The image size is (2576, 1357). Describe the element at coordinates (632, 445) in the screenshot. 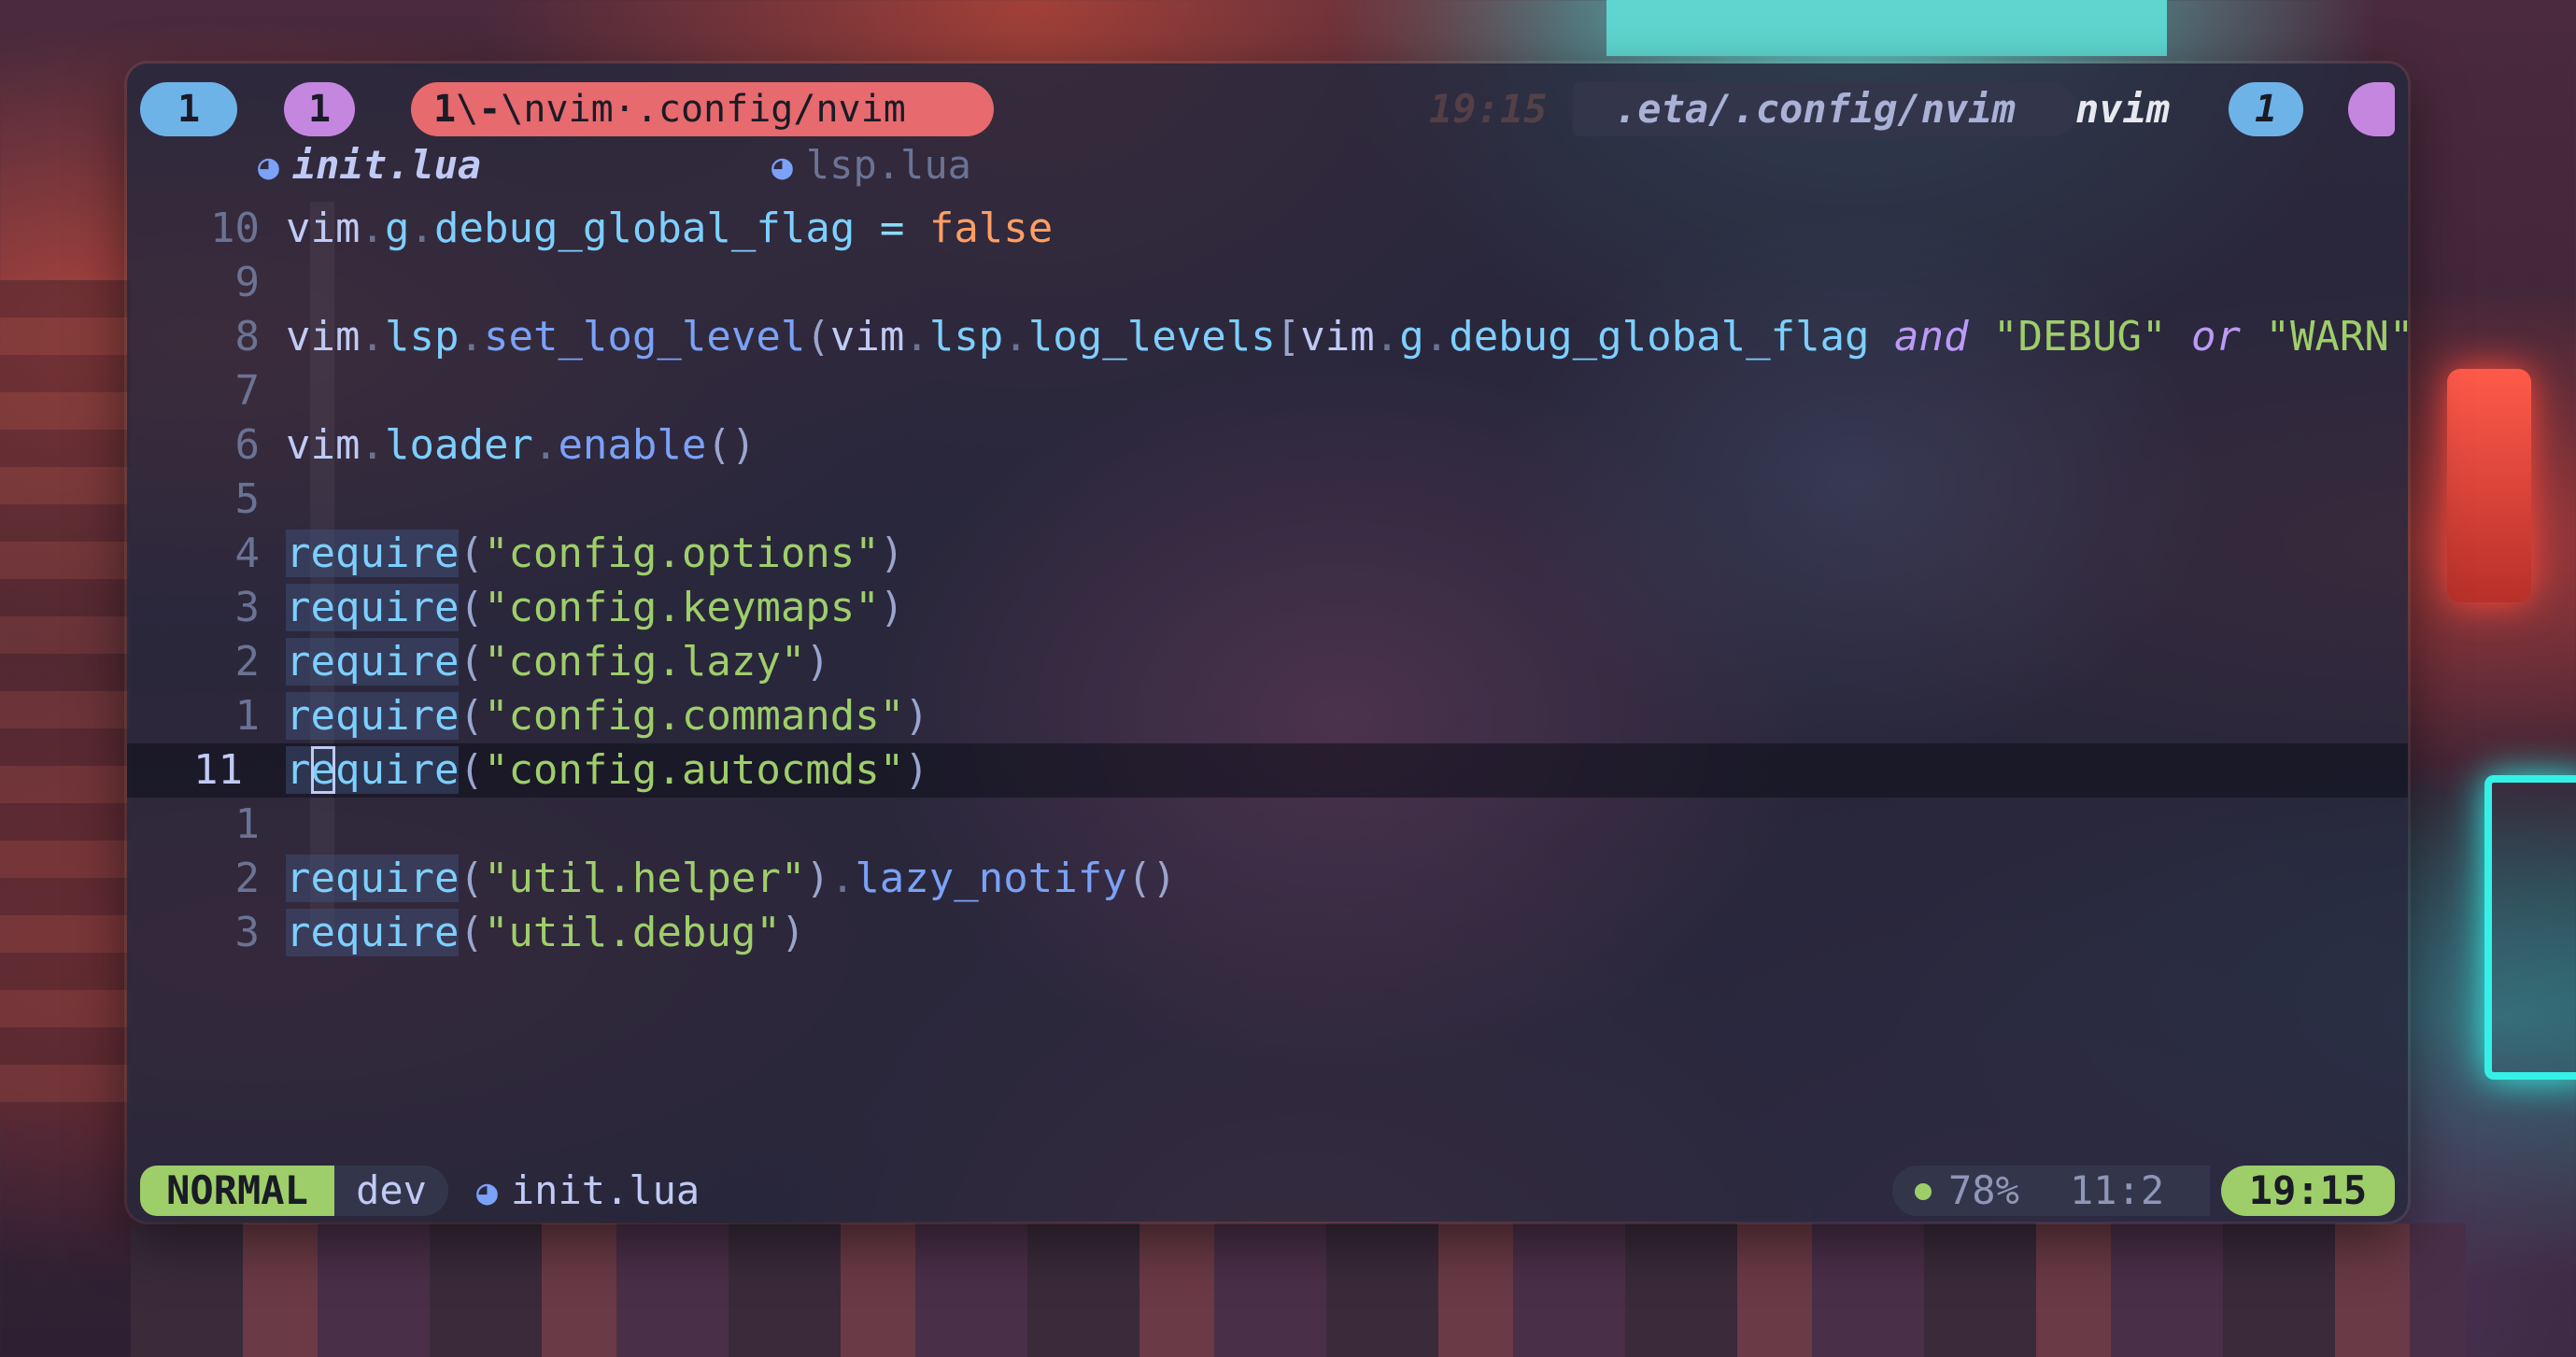

I see `code-token: enable` at that location.